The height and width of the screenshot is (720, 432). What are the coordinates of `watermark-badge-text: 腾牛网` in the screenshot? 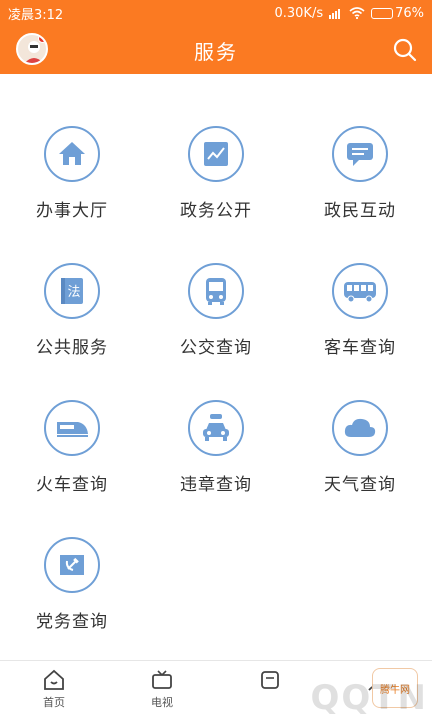 It's located at (395, 690).